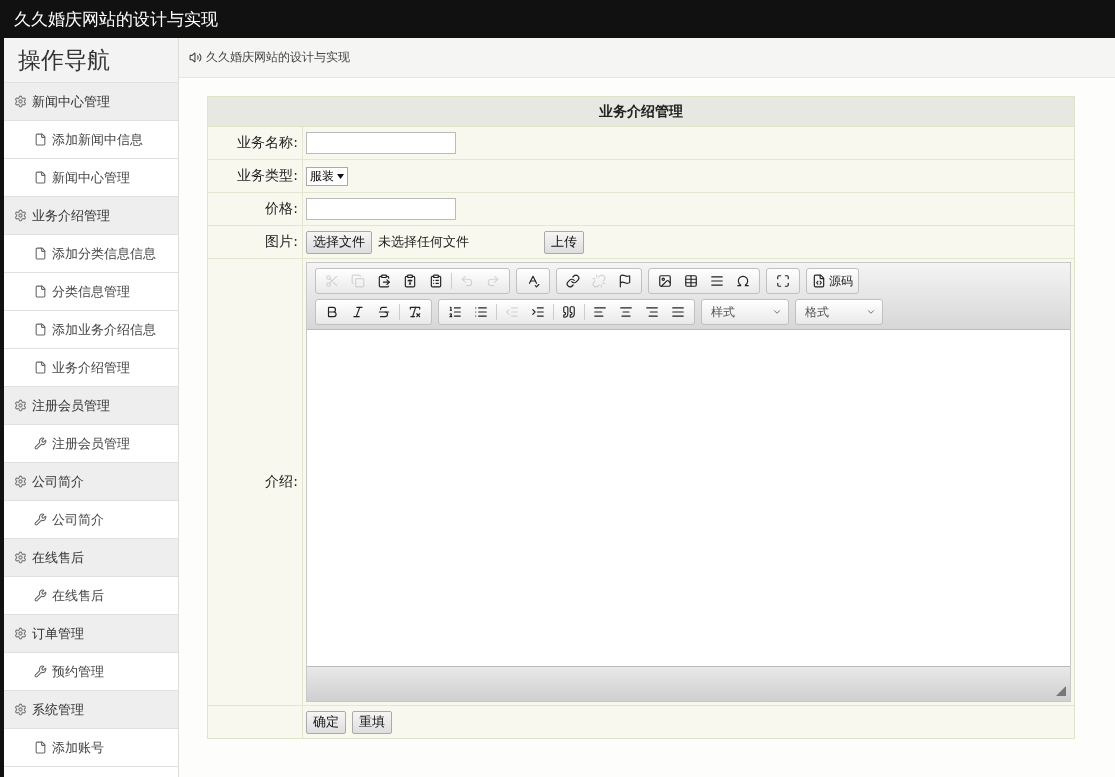 Image resolution: width=1115 pixels, height=777 pixels. Describe the element at coordinates (832, 281) in the screenshot. I see `source-button: 源码` at that location.